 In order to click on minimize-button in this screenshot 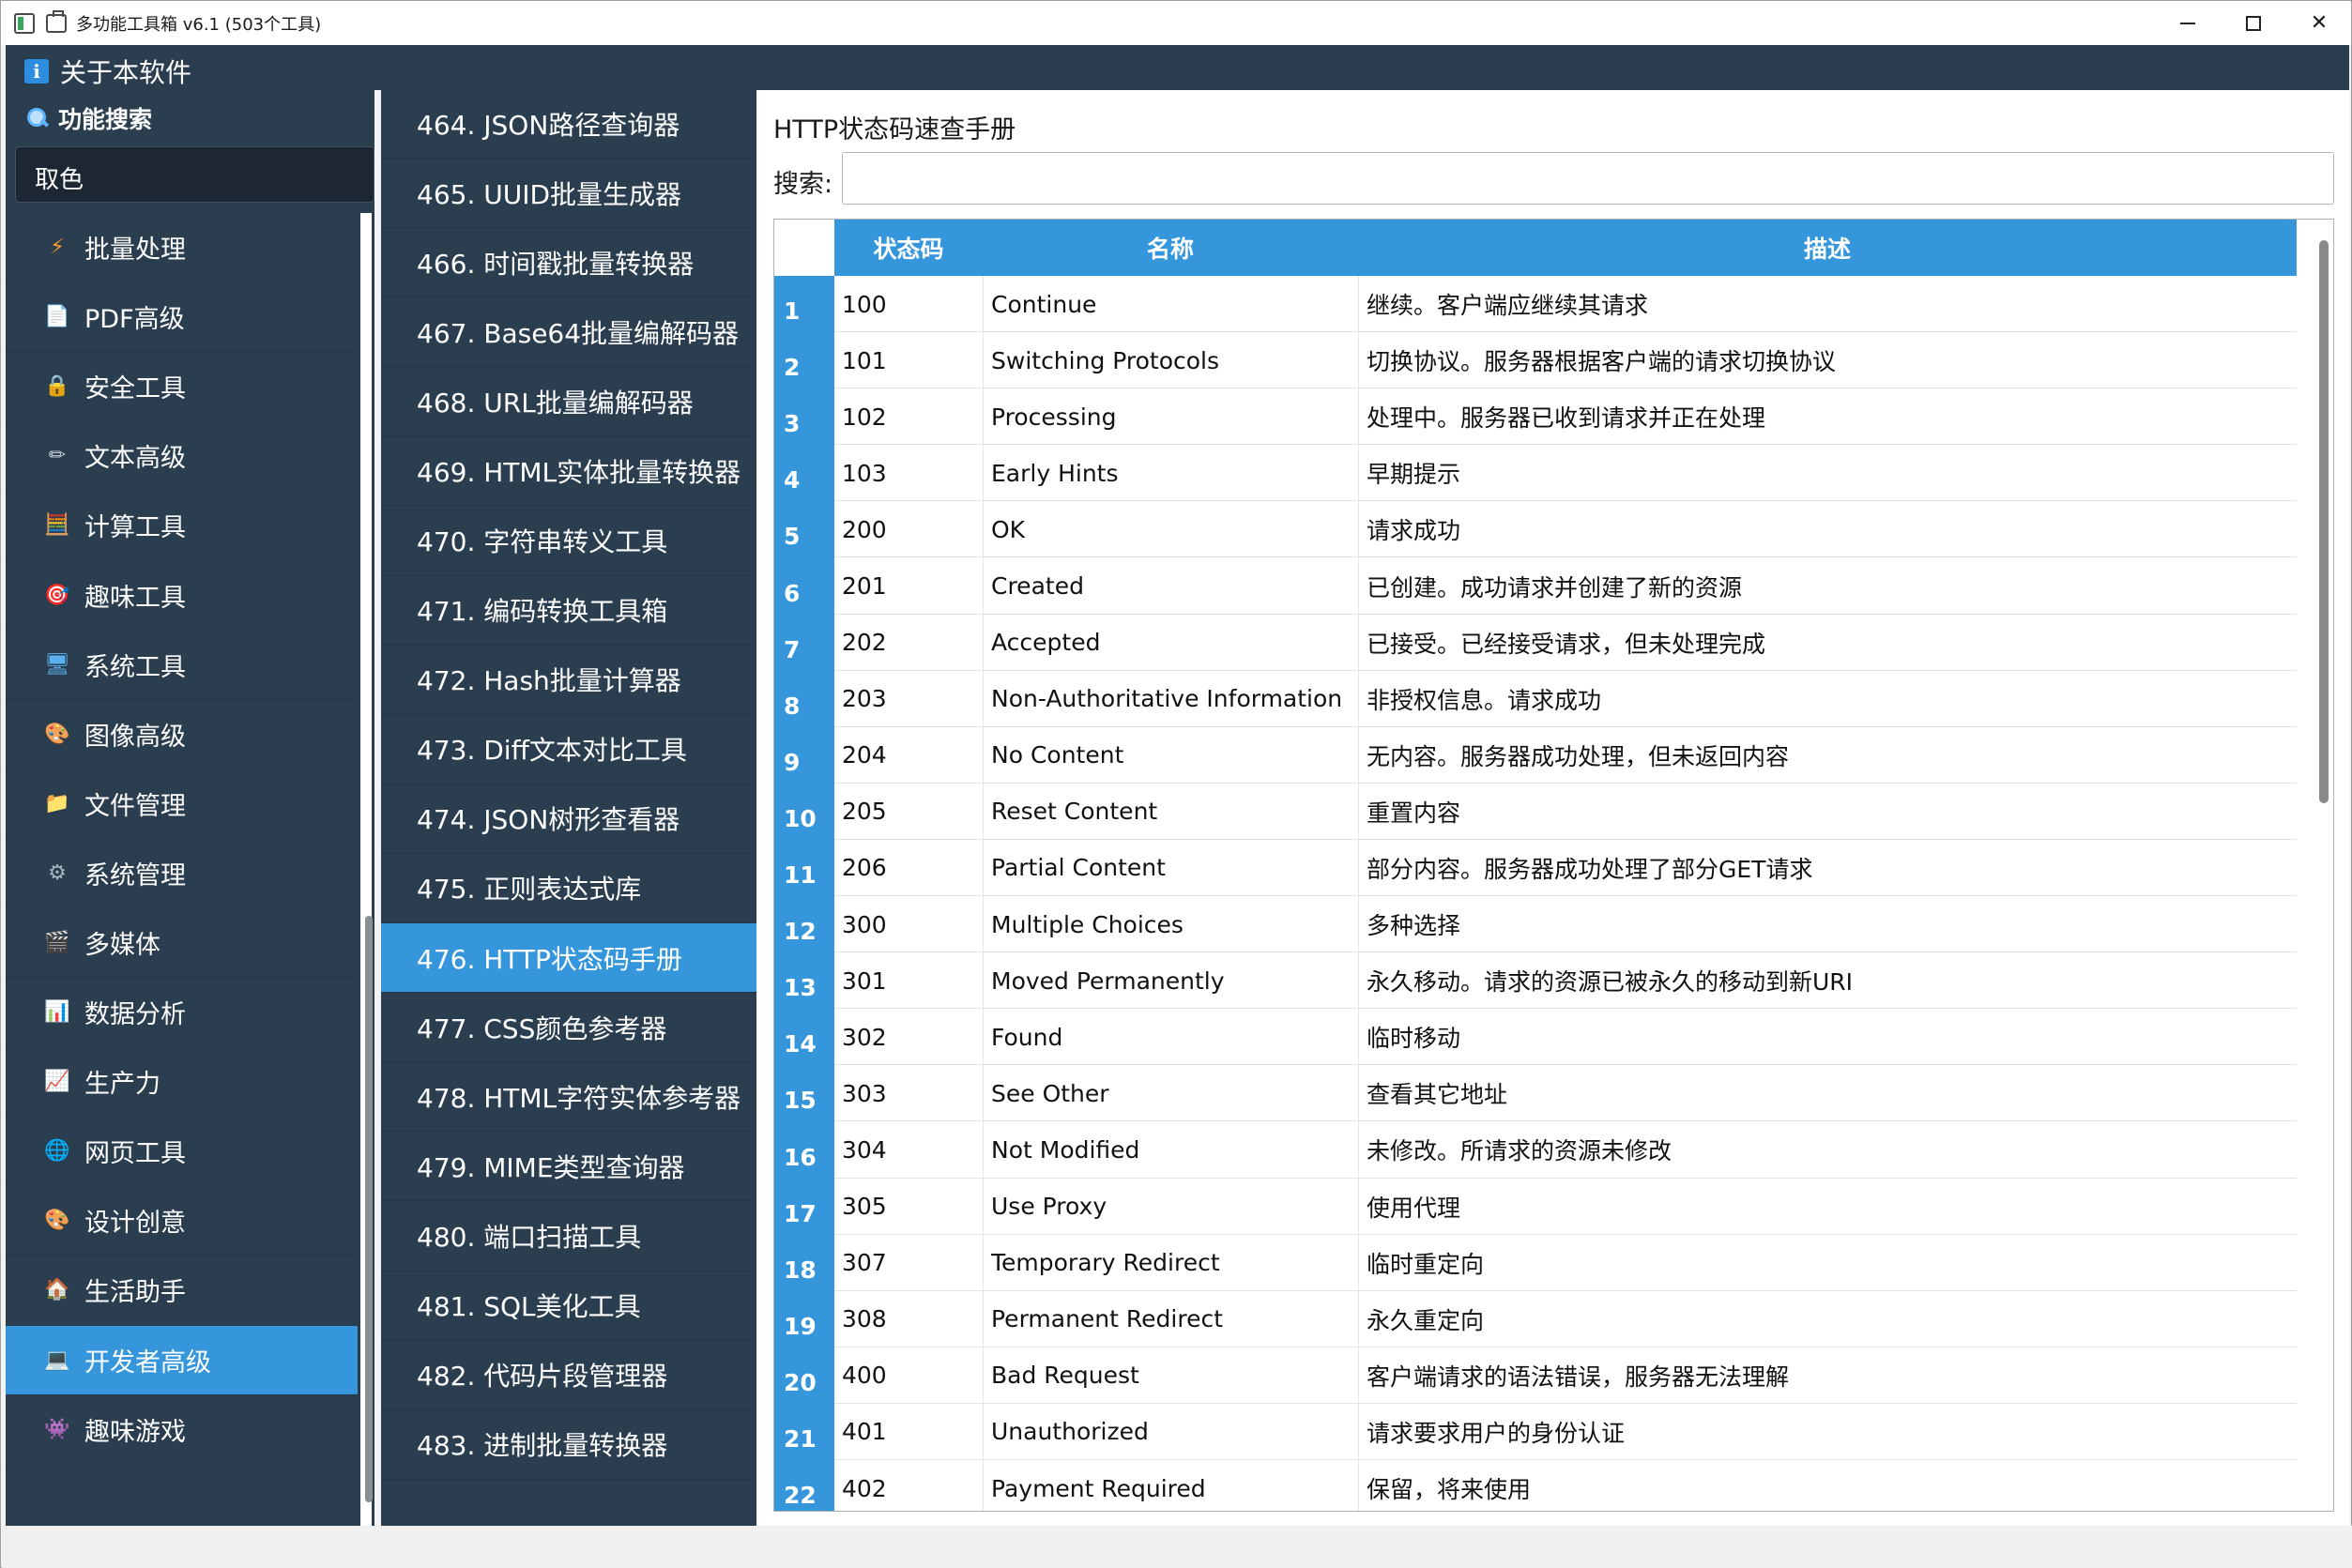, I will do `click(2188, 23)`.